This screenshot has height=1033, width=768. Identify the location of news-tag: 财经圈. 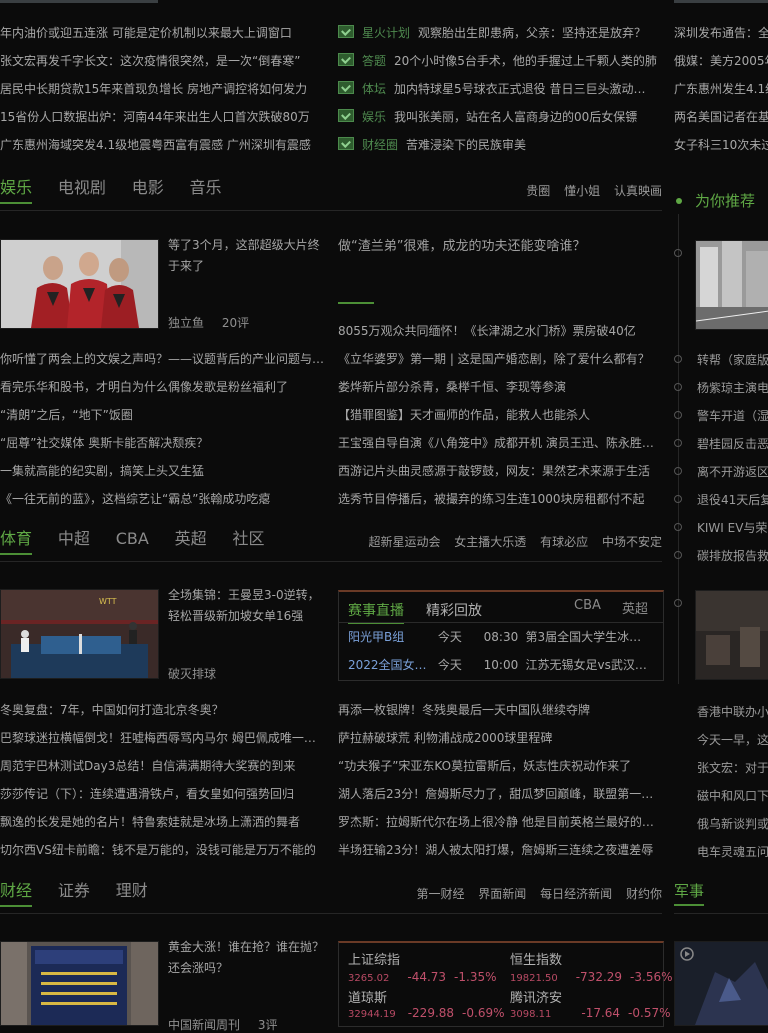
(380, 145).